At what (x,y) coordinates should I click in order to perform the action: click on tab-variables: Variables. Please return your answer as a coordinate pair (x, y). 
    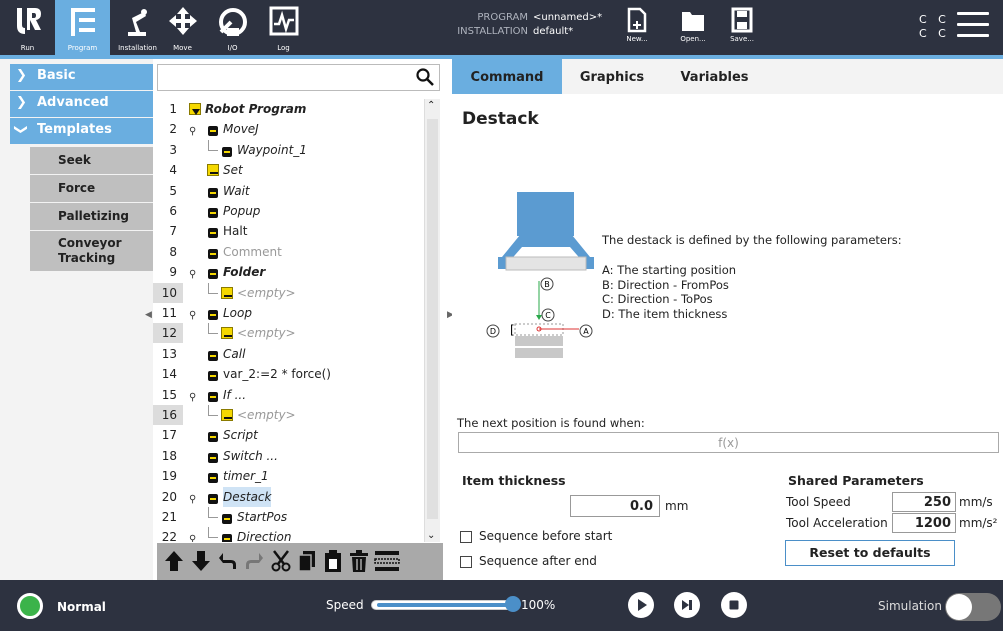
    Looking at the image, I should click on (714, 76).